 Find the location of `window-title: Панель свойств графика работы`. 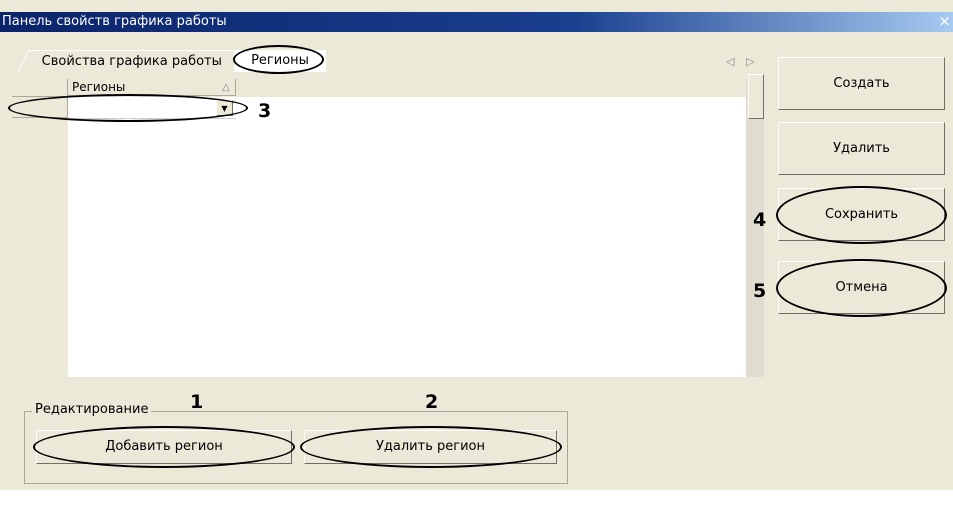

window-title: Панель свойств графика работы is located at coordinates (114, 21).